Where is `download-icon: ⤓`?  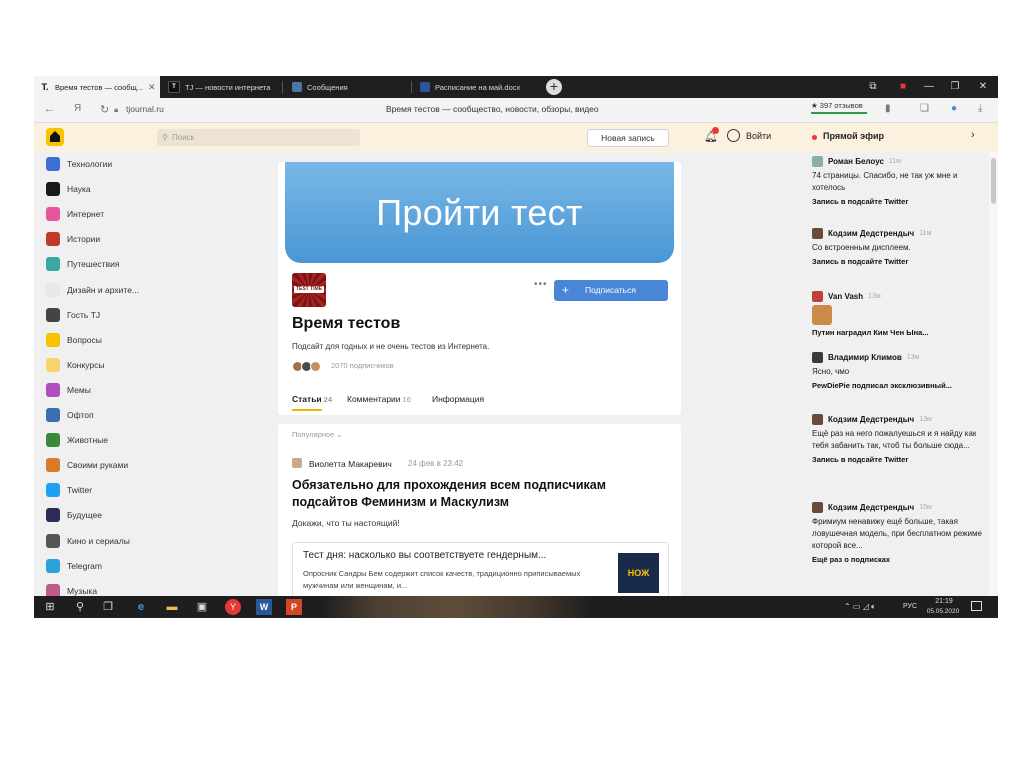 download-icon: ⤓ is located at coordinates (980, 108).